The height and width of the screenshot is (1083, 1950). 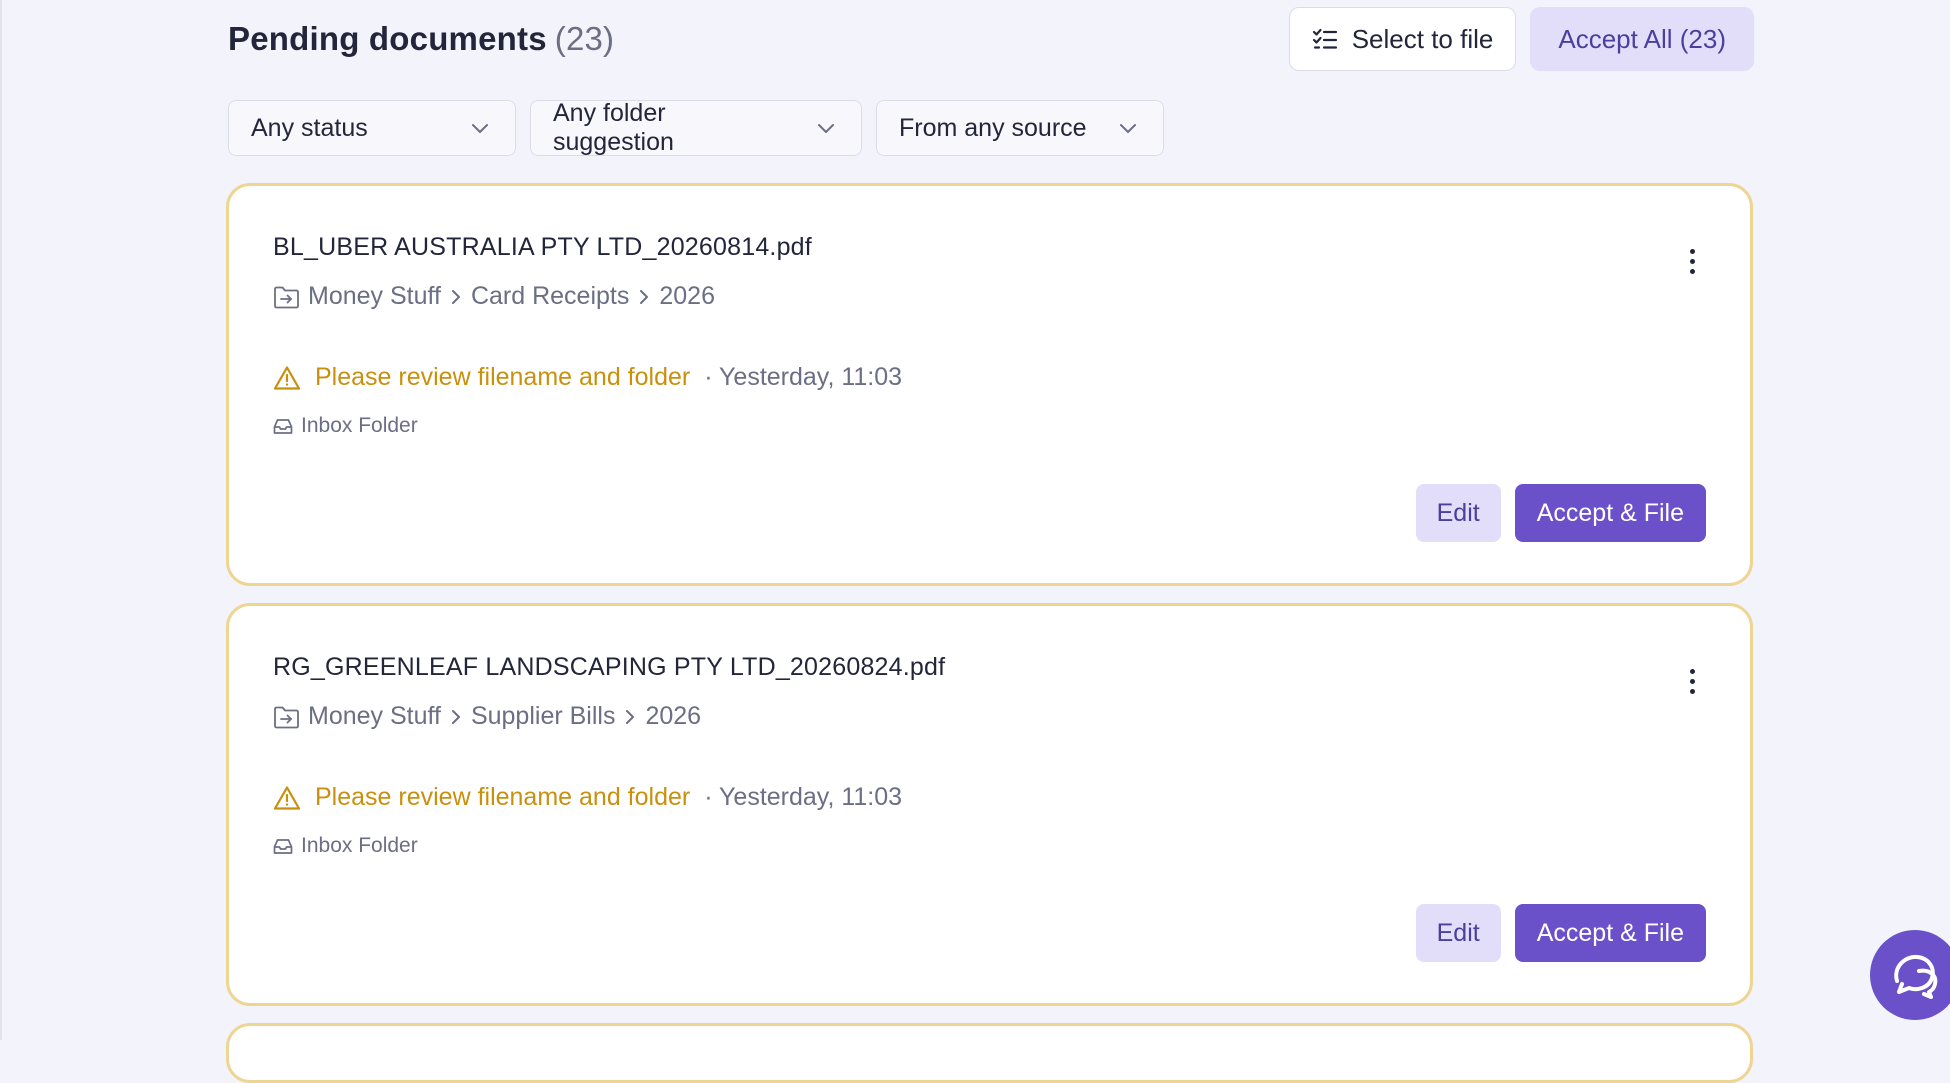 I want to click on select-to-file-label: Select to file, so click(x=1422, y=38).